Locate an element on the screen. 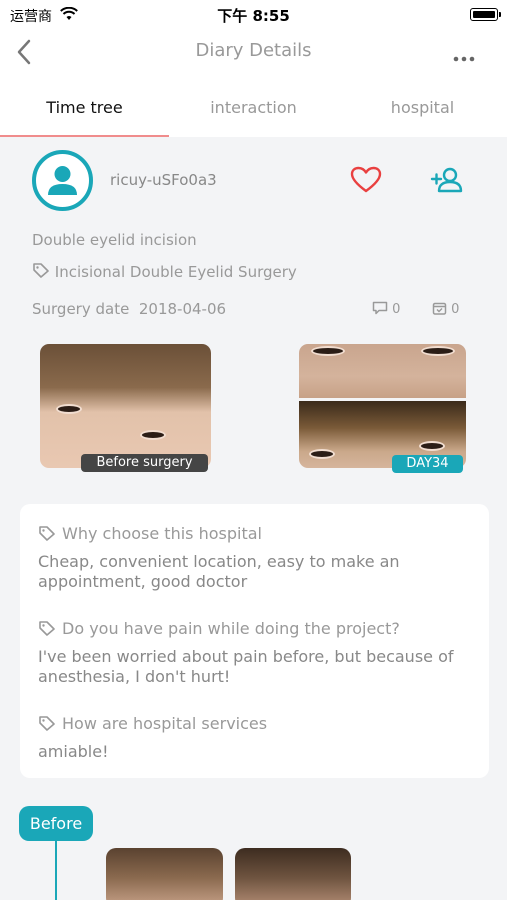 The width and height of the screenshot is (507, 900). qa-question-text: How are hospital services is located at coordinates (165, 723).